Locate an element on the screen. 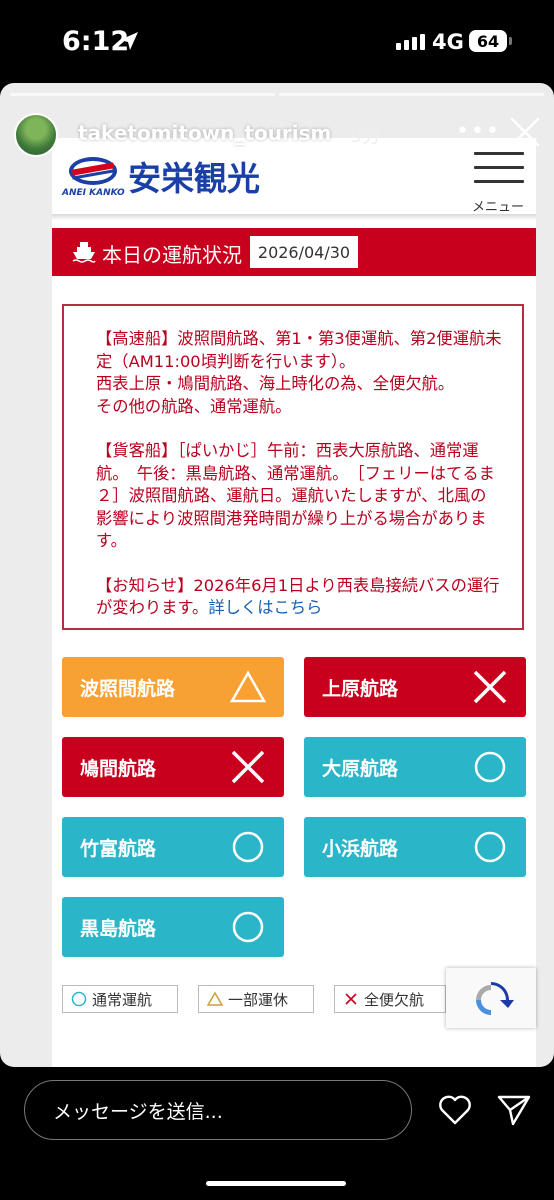  battery-icon: 64 is located at coordinates (488, 41).